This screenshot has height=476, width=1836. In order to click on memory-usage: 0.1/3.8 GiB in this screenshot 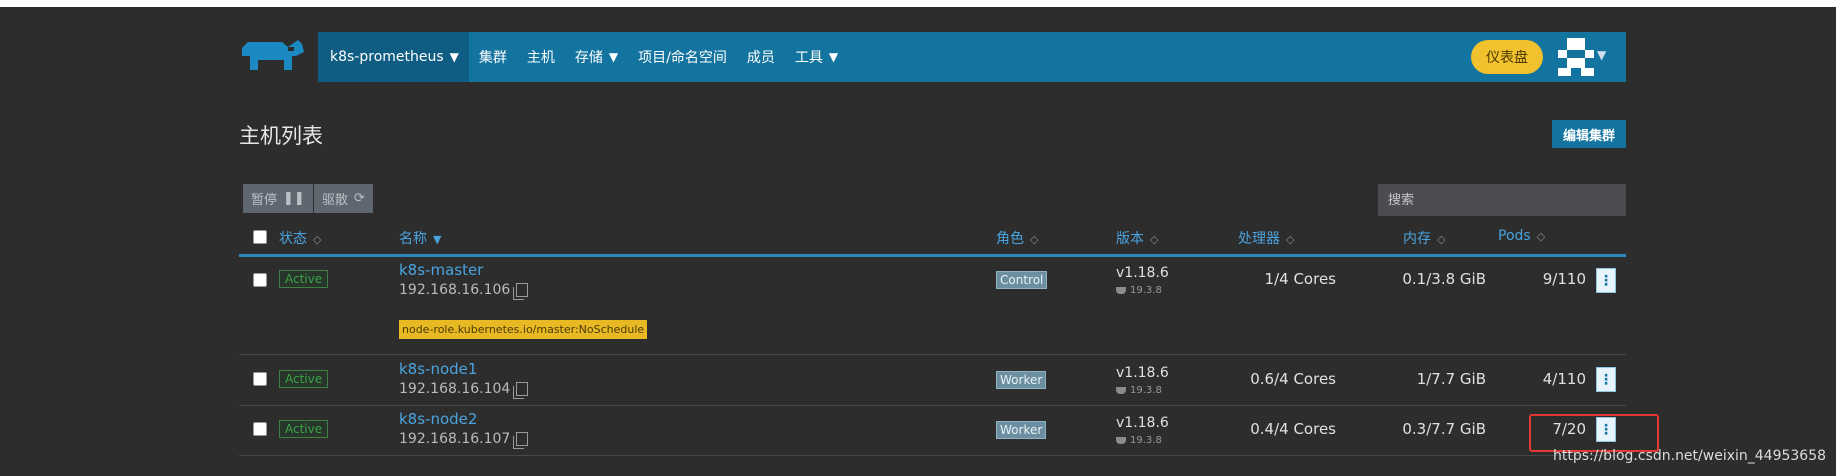, I will do `click(1444, 279)`.